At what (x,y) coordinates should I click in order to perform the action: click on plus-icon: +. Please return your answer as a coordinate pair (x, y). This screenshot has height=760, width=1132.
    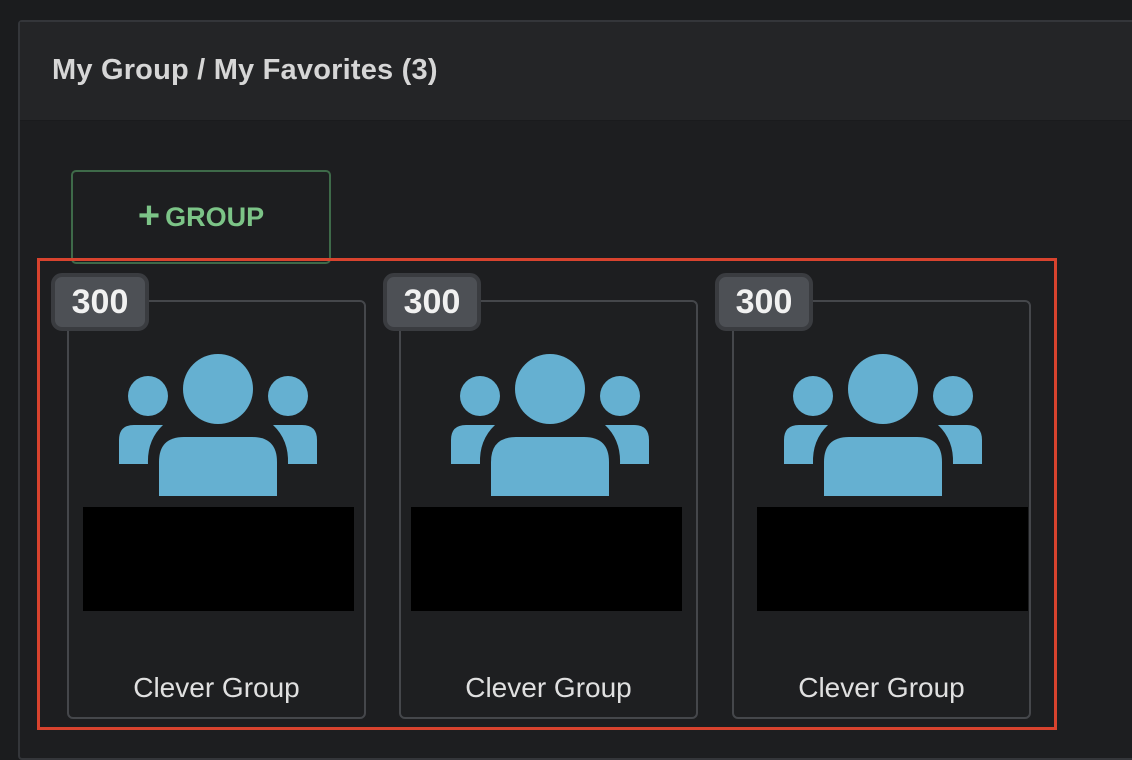
    Looking at the image, I should click on (149, 216).